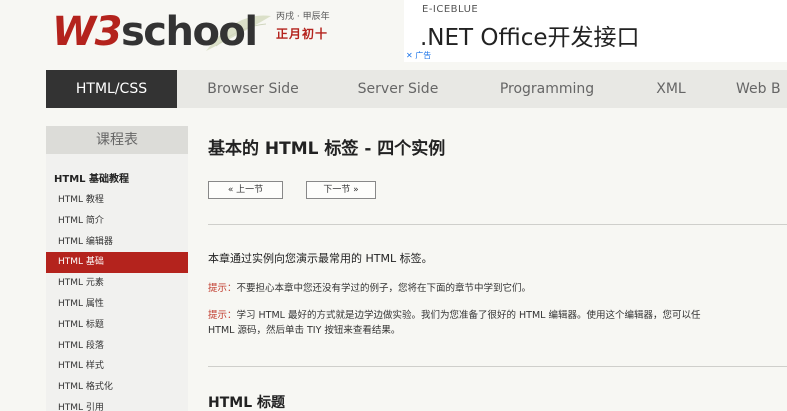 The width and height of the screenshot is (787, 411). I want to click on tip-1-text: 不要担心本章中您还没有学过的例子，您将在下面的章节中学到它们。, so click(384, 288).